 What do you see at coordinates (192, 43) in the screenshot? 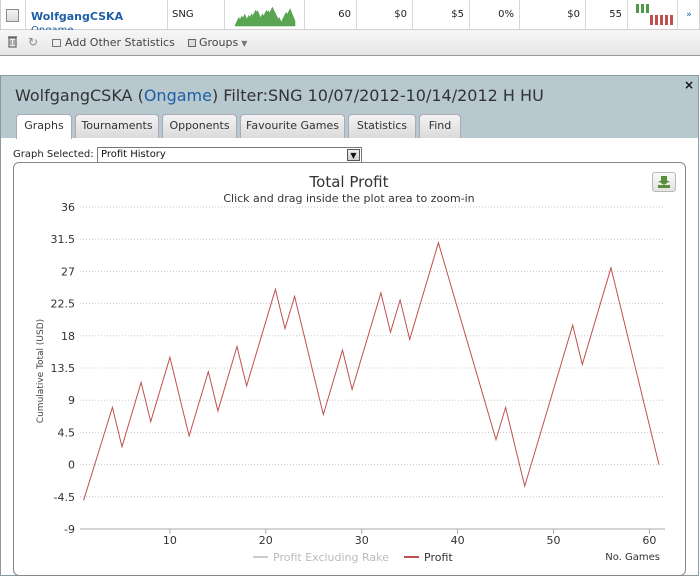
I see `groups-icon` at bounding box center [192, 43].